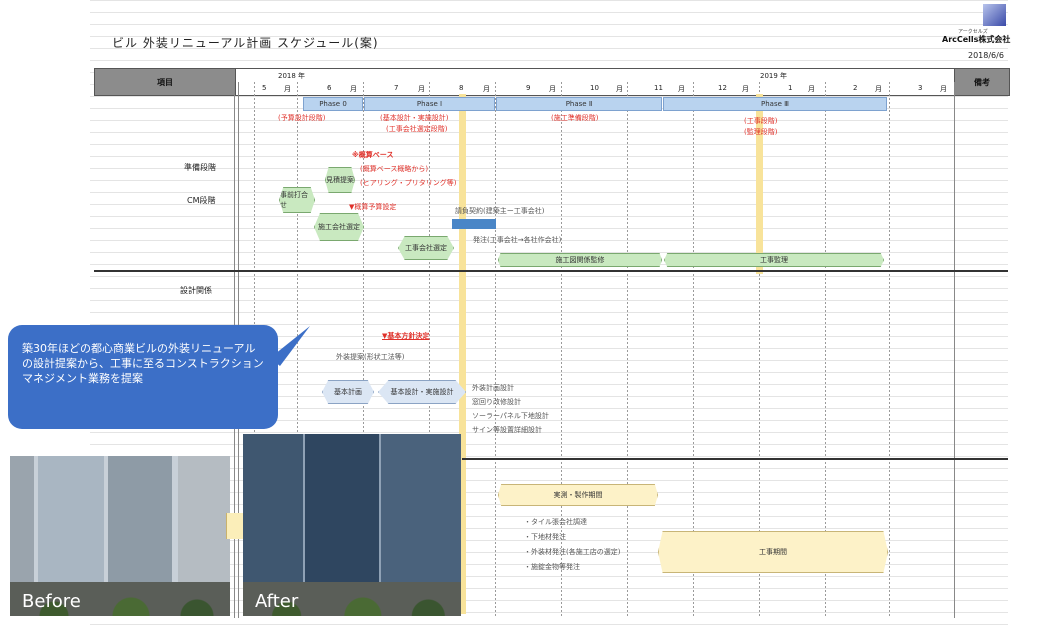 This screenshot has width=1060, height=625. Describe the element at coordinates (394, 169) in the screenshot. I see `budget-note: (概算ベース概略から)` at that location.